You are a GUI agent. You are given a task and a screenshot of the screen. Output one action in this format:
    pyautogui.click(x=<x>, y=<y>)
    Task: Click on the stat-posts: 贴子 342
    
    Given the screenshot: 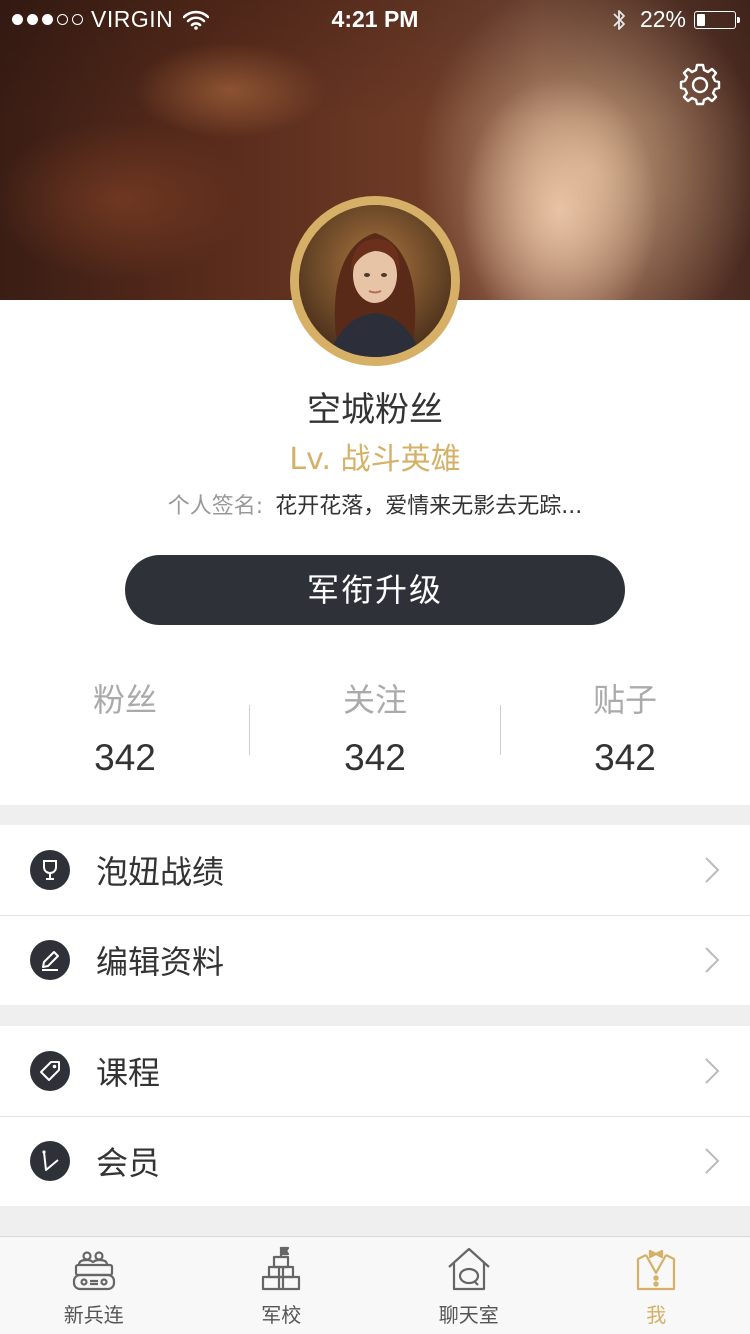 What is the action you would take?
    pyautogui.click(x=625, y=727)
    